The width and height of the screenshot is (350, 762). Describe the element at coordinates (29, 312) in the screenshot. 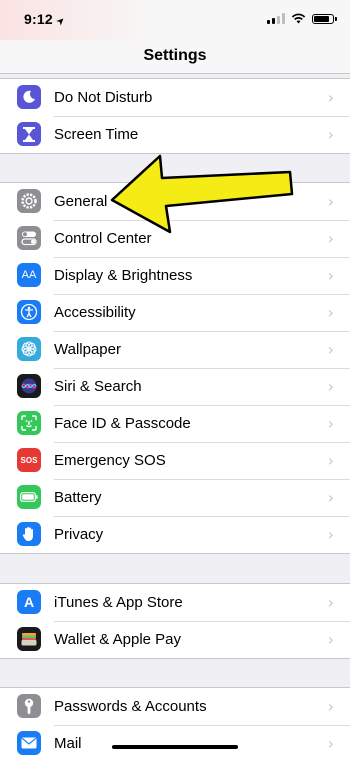

I see `accessibility-icon` at that location.